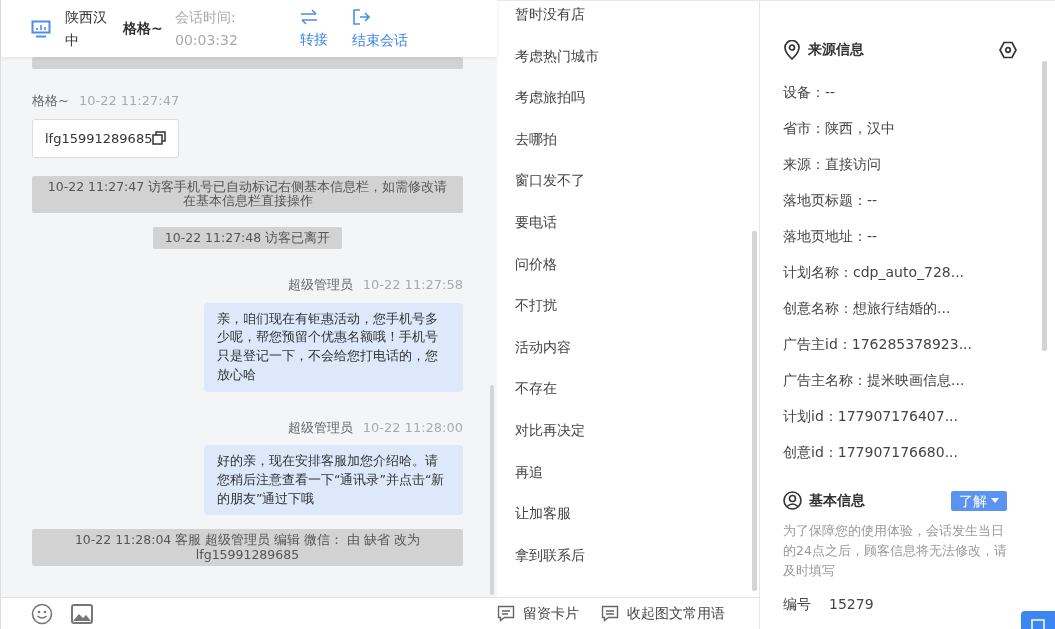 The width and height of the screenshot is (1055, 629). Describe the element at coordinates (839, 128) in the screenshot. I see `info-field: 省市：陕西，汉中` at that location.